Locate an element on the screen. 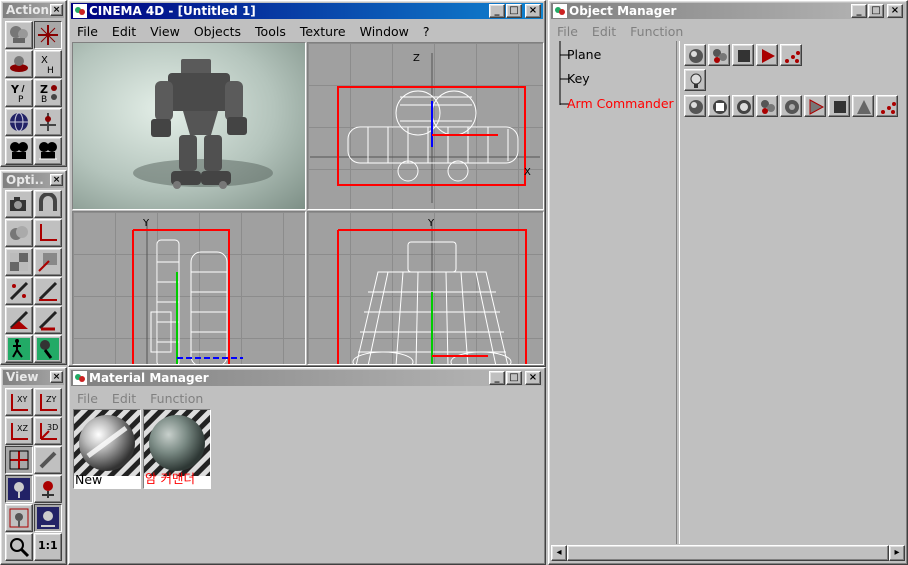 The width and height of the screenshot is (908, 565). z-axis-lock-tool: ZB is located at coordinates (48, 93).